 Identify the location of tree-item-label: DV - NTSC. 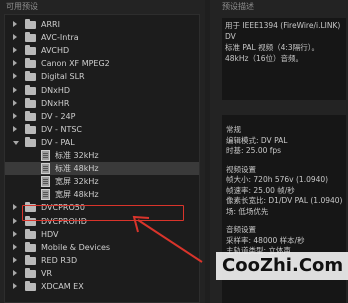
(61, 129).